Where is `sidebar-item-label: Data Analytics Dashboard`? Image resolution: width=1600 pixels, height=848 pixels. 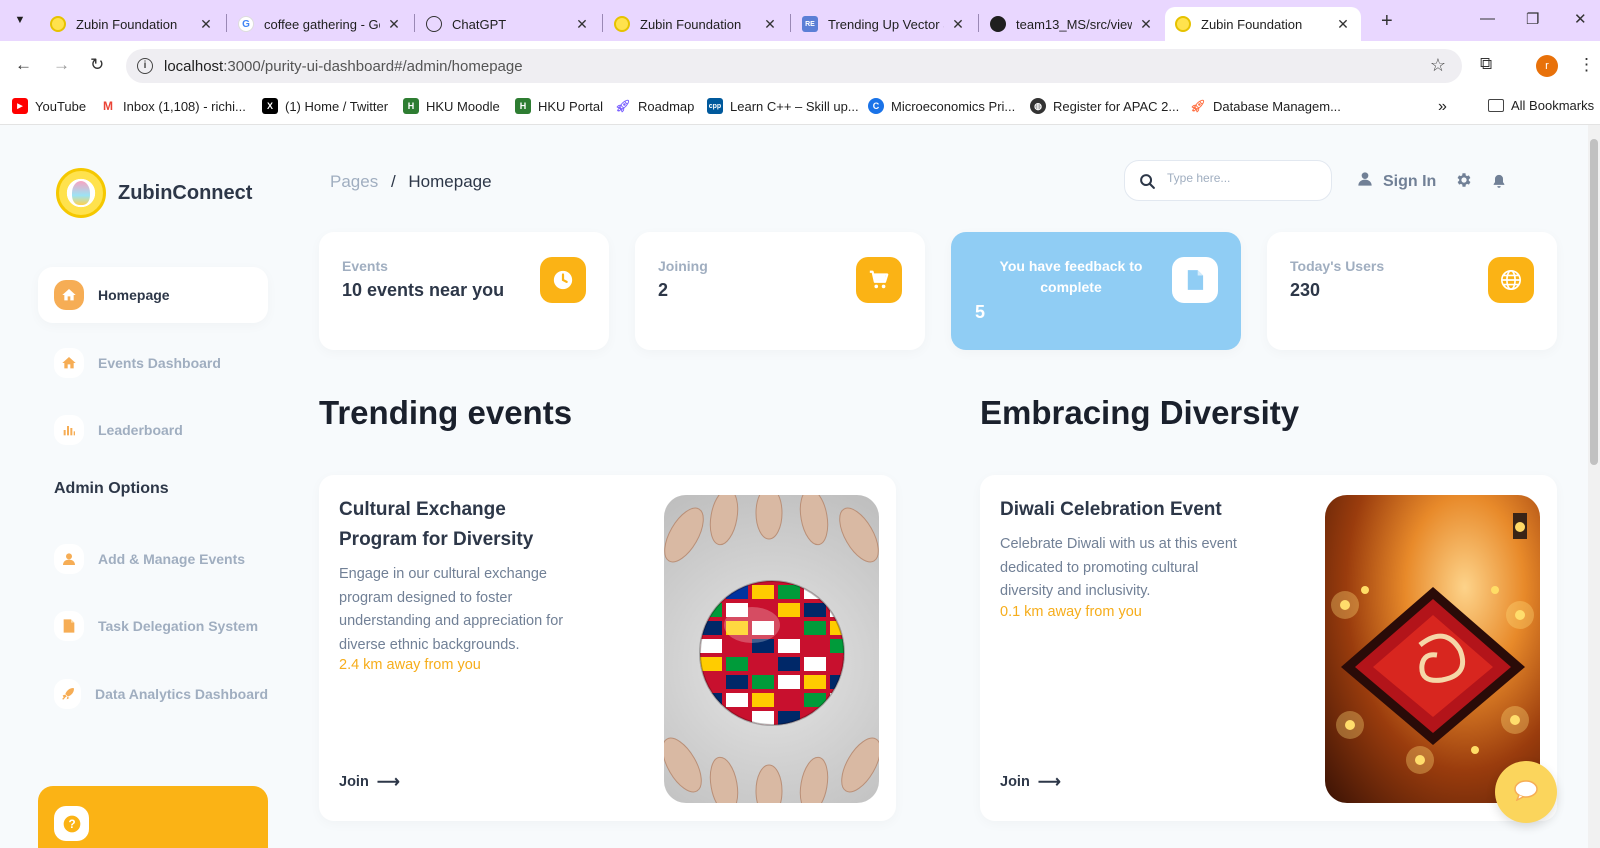 sidebar-item-label: Data Analytics Dashboard is located at coordinates (181, 694).